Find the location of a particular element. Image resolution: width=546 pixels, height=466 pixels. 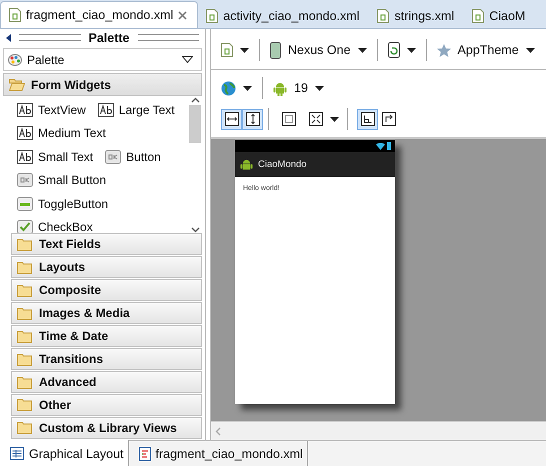

open-folder-icon is located at coordinates (17, 85).